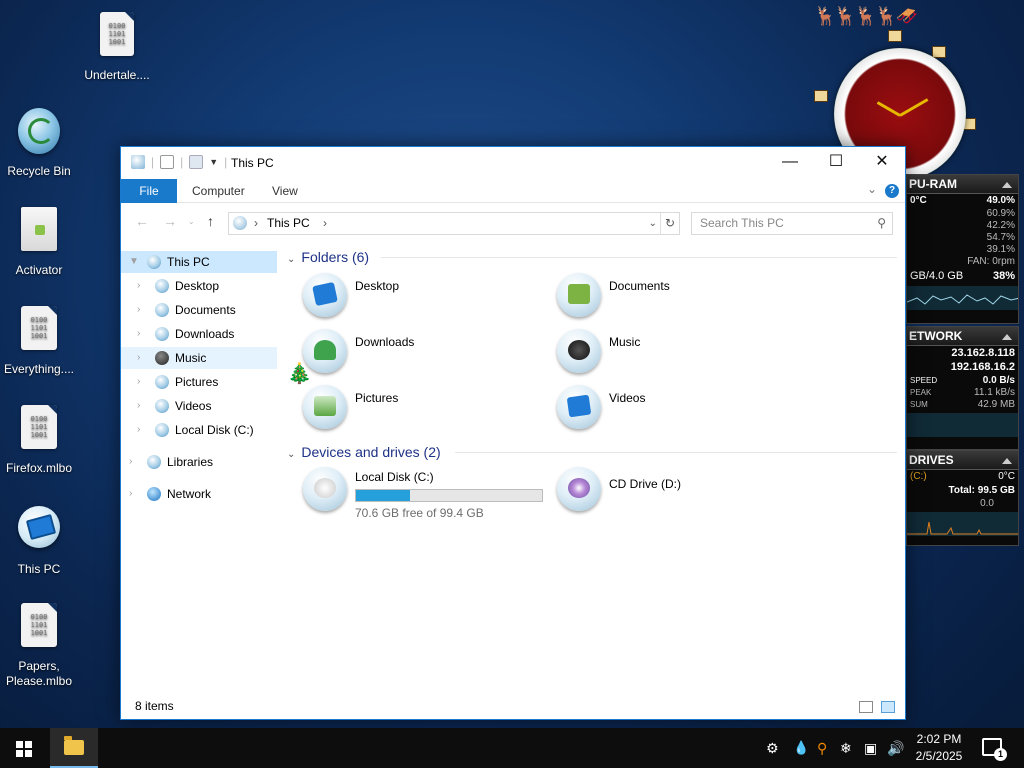 The image size is (1024, 768). Describe the element at coordinates (882, 162) in the screenshot. I see `close-button: ✕` at that location.